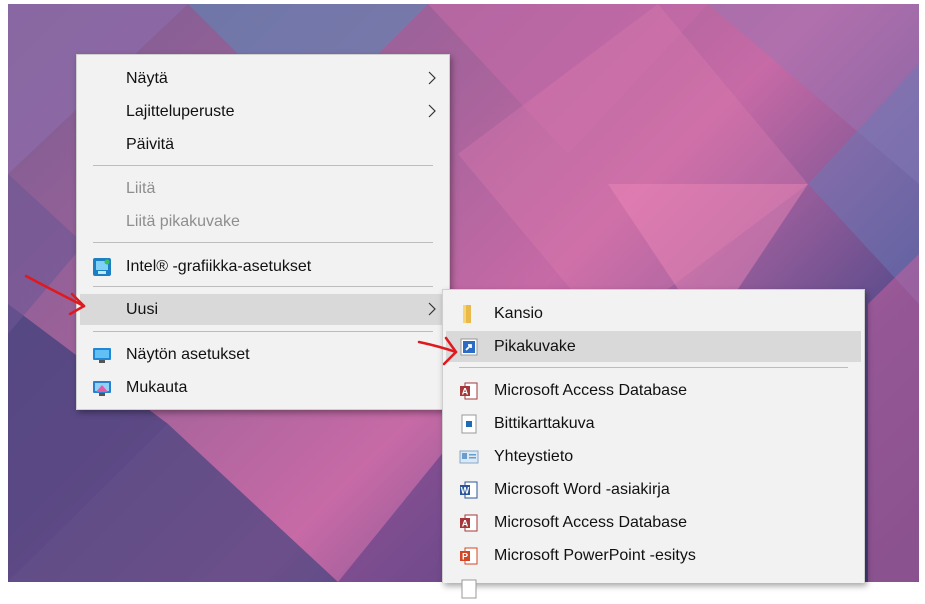 The image size is (925, 604). I want to click on submenu-item-folder: Kansio, so click(653, 313).